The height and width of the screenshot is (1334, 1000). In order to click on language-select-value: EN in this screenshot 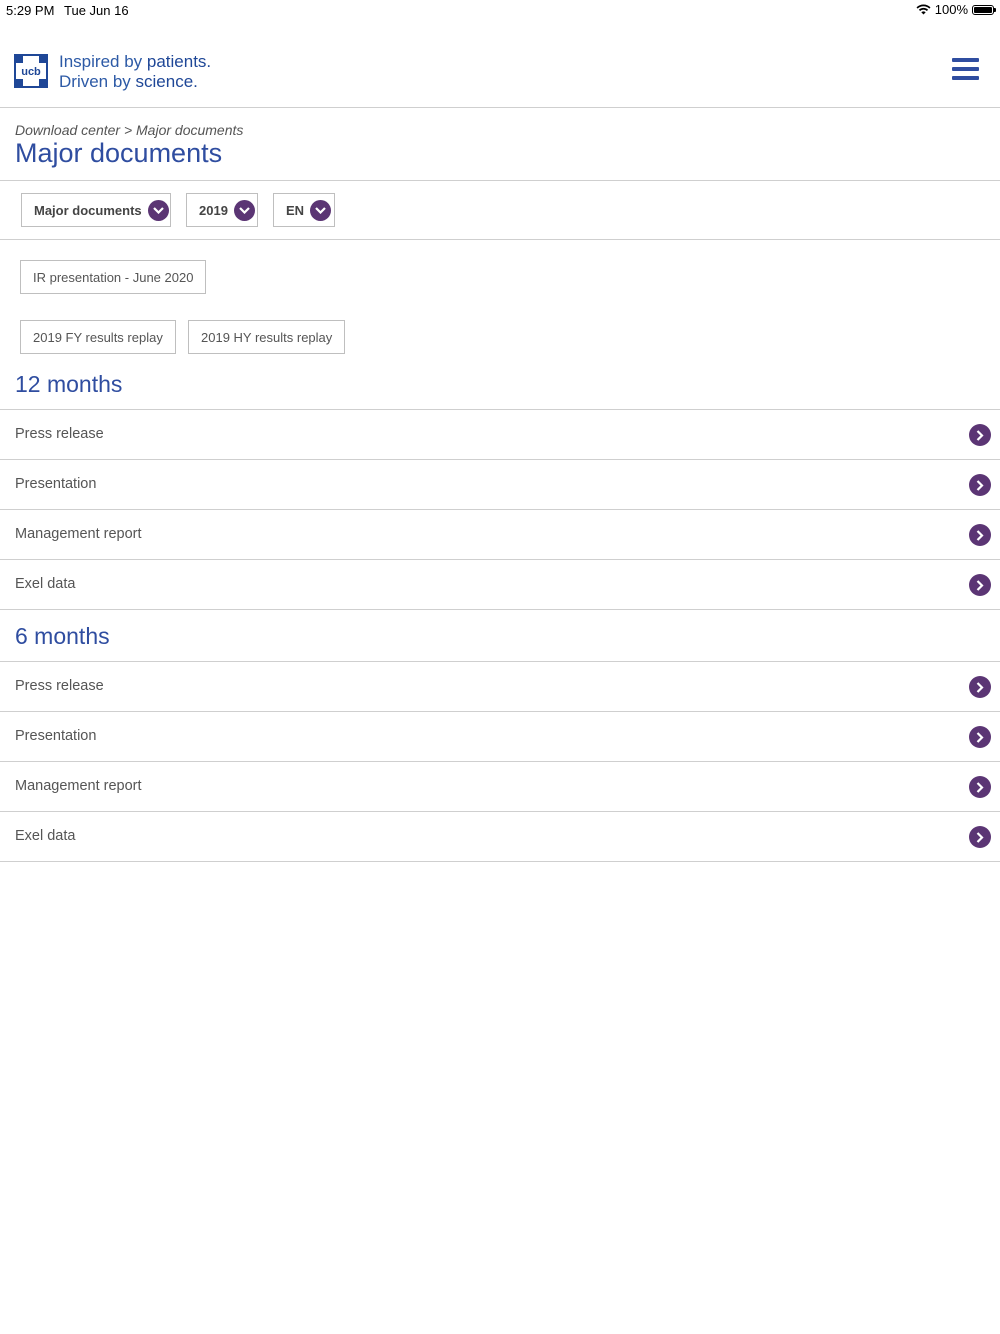, I will do `click(295, 210)`.